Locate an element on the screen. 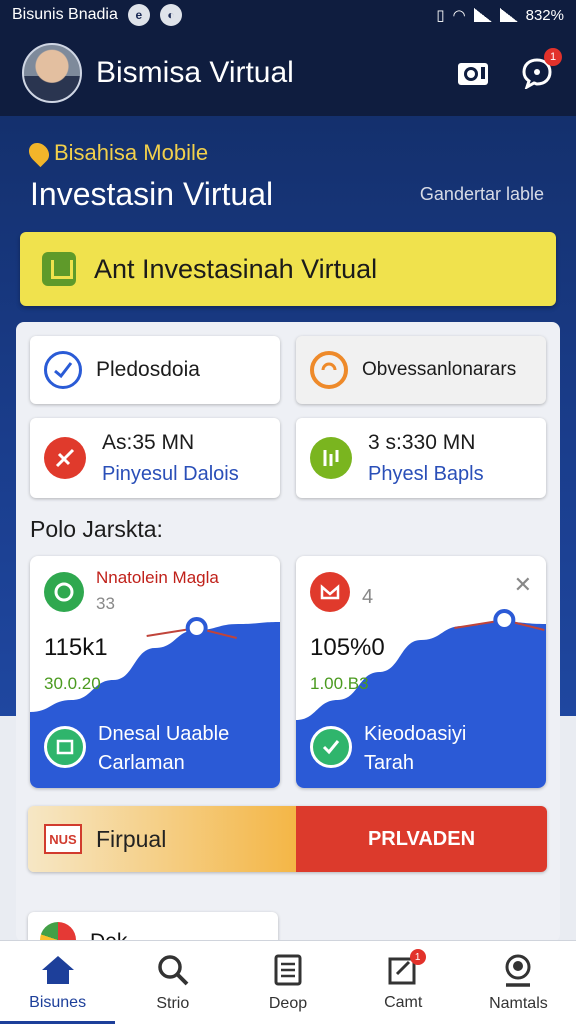 This screenshot has height=1024, width=576. nav-item-deop: Deop is located at coordinates (287, 982).